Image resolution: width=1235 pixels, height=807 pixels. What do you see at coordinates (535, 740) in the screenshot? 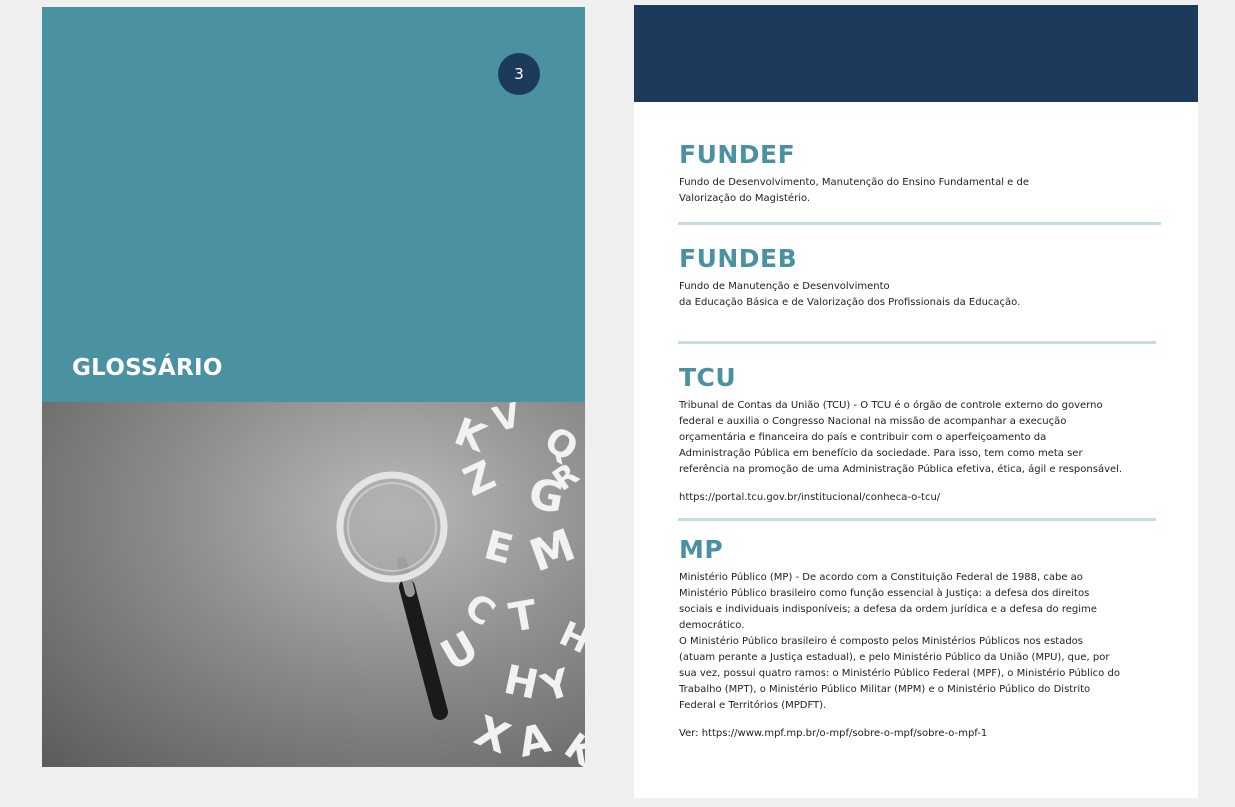
I see `svg-text: A` at bounding box center [535, 740].